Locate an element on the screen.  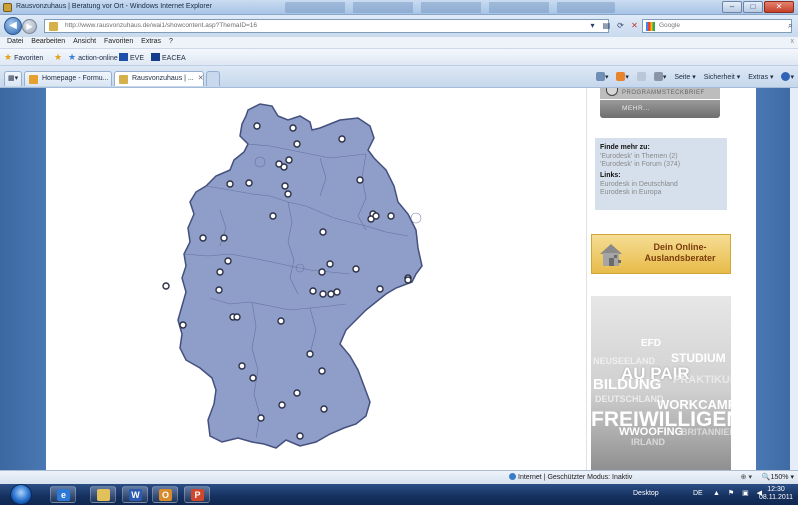
taskbar-word: W is located at coordinates (135, 494).